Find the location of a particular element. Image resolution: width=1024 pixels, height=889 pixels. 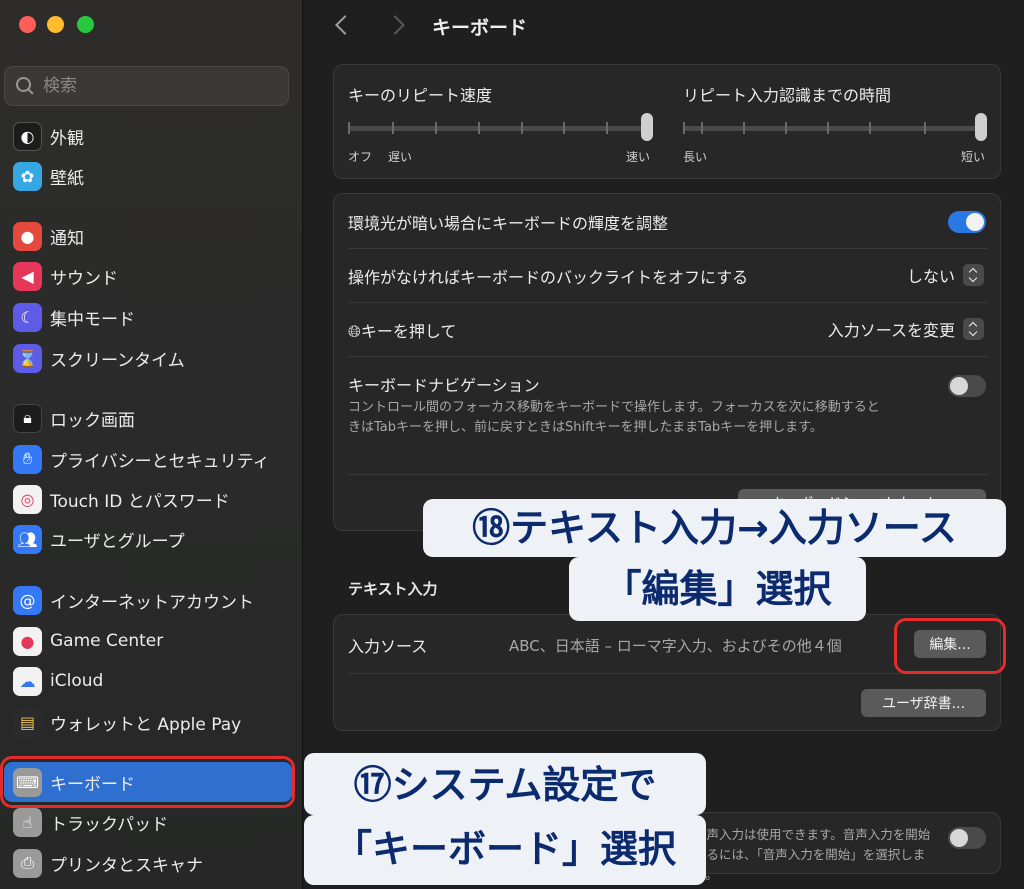

sidebar-item-users: 👥︎ ユーザとグループ is located at coordinates (148, 539).